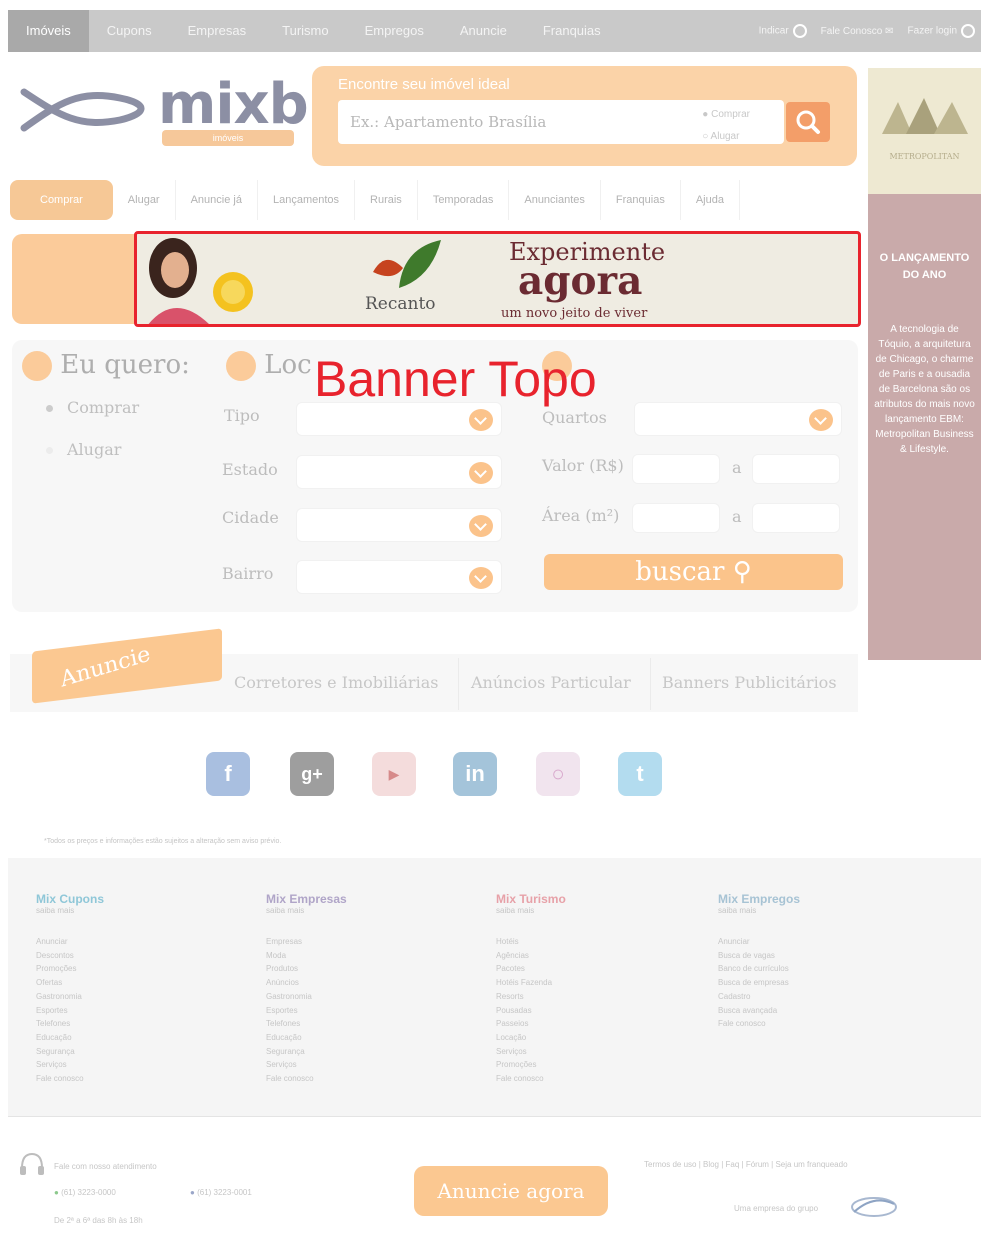 Image resolution: width=981 pixels, height=1238 pixels. What do you see at coordinates (693, 572) in the screenshot?
I see `buscar-button: buscar ⚲` at bounding box center [693, 572].